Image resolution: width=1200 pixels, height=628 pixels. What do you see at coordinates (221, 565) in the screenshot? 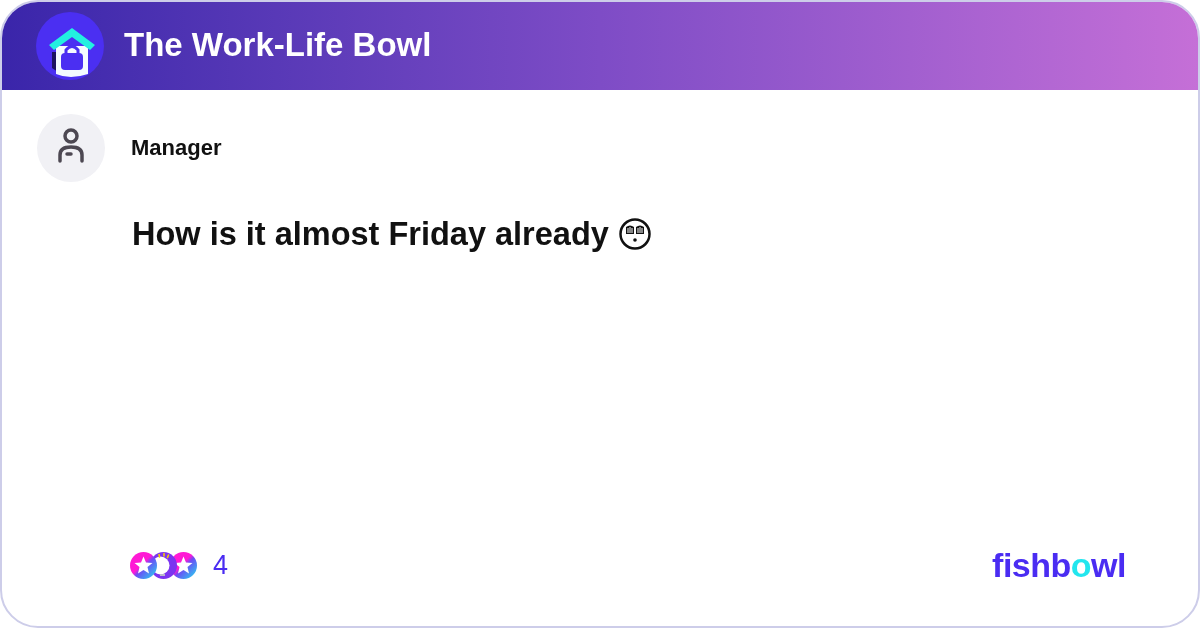
I see `reaction-count: 4` at bounding box center [221, 565].